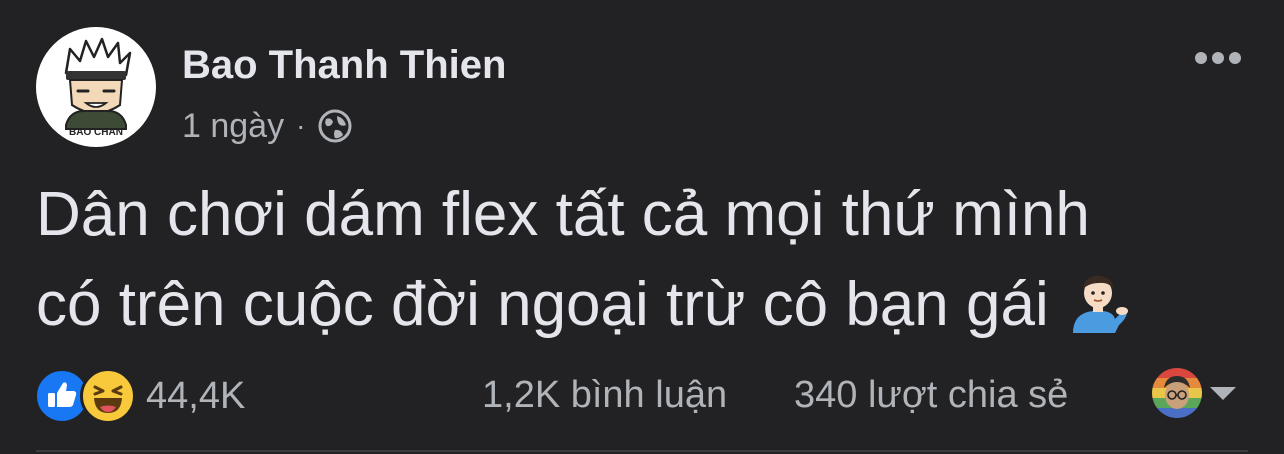  I want to click on shares-count-link: 340 lượt chia sẻ, so click(931, 395).